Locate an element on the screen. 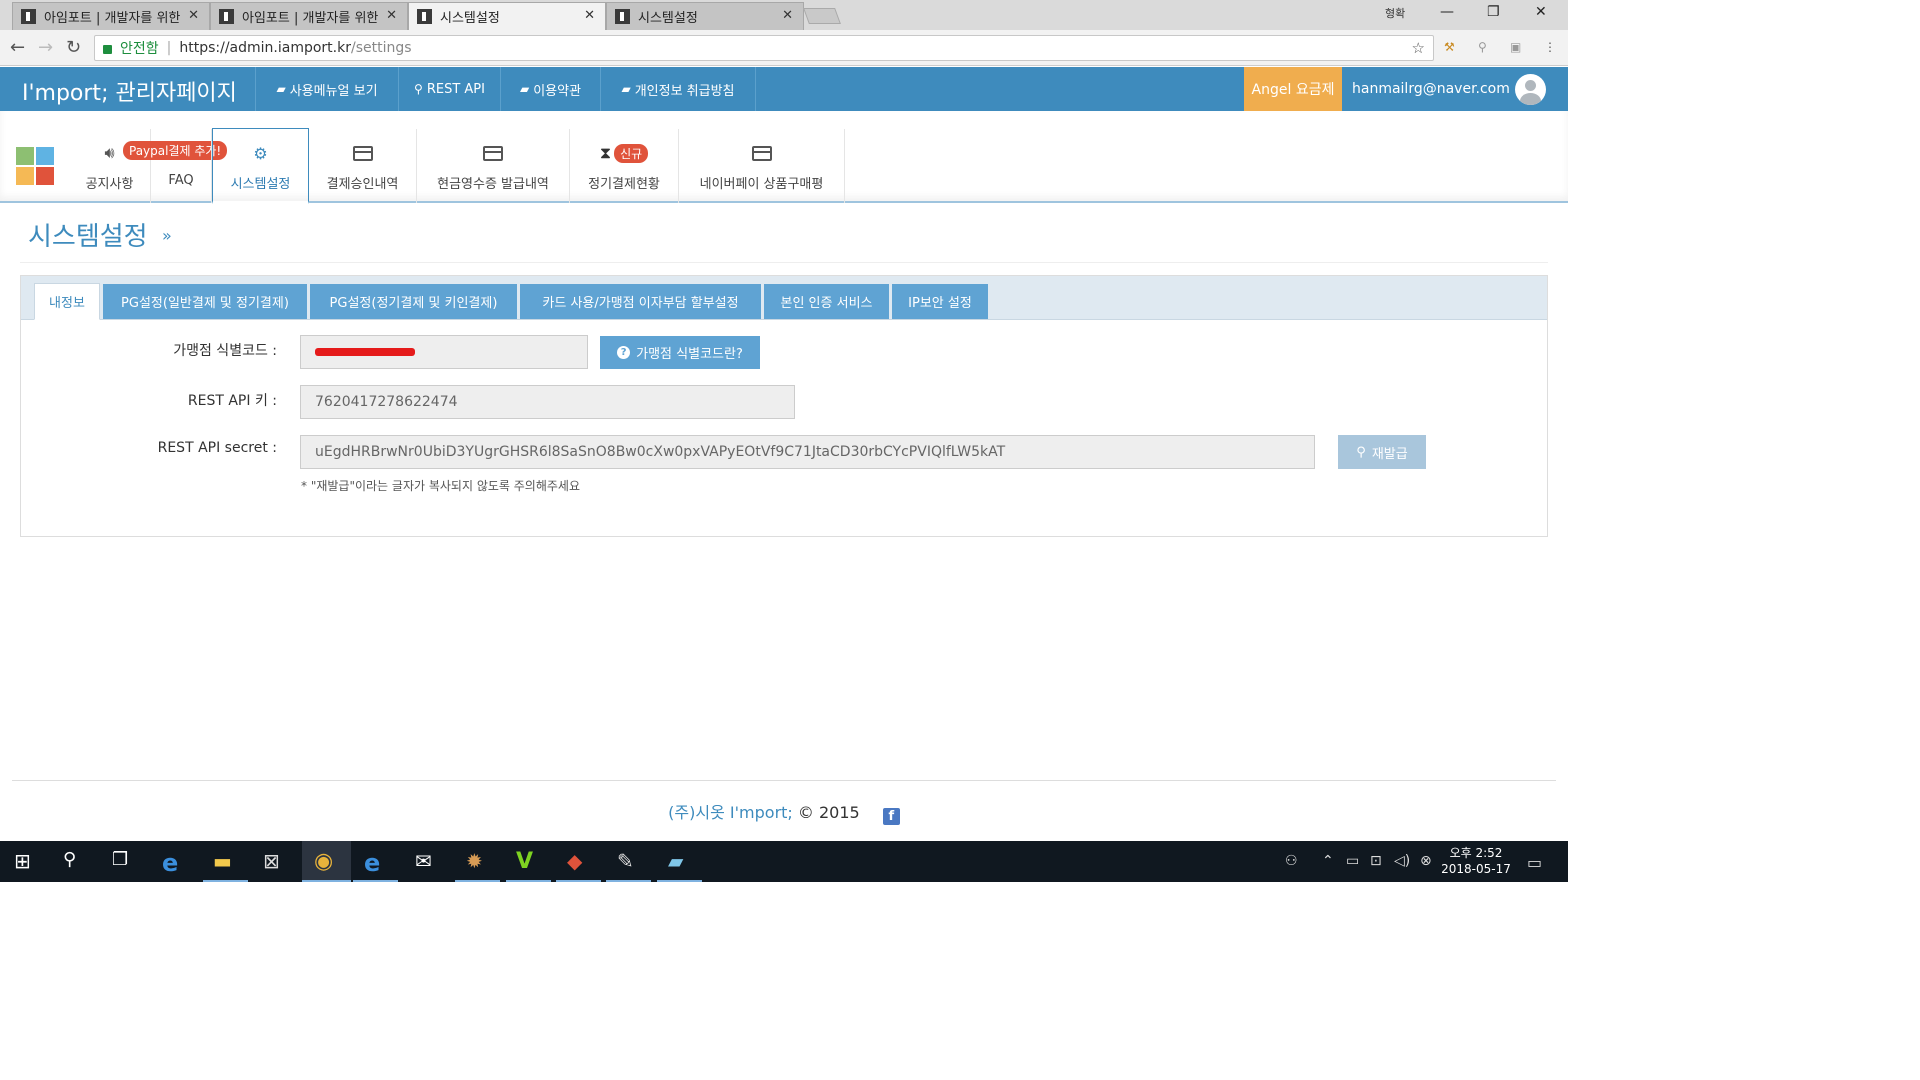  network-icon: ⊡ is located at coordinates (1376, 861).